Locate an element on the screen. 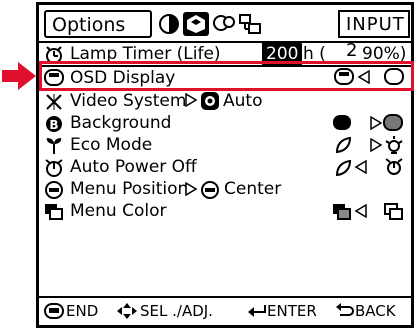 The height and width of the screenshot is (333, 418). standard-lamp-icon is located at coordinates (394, 145).